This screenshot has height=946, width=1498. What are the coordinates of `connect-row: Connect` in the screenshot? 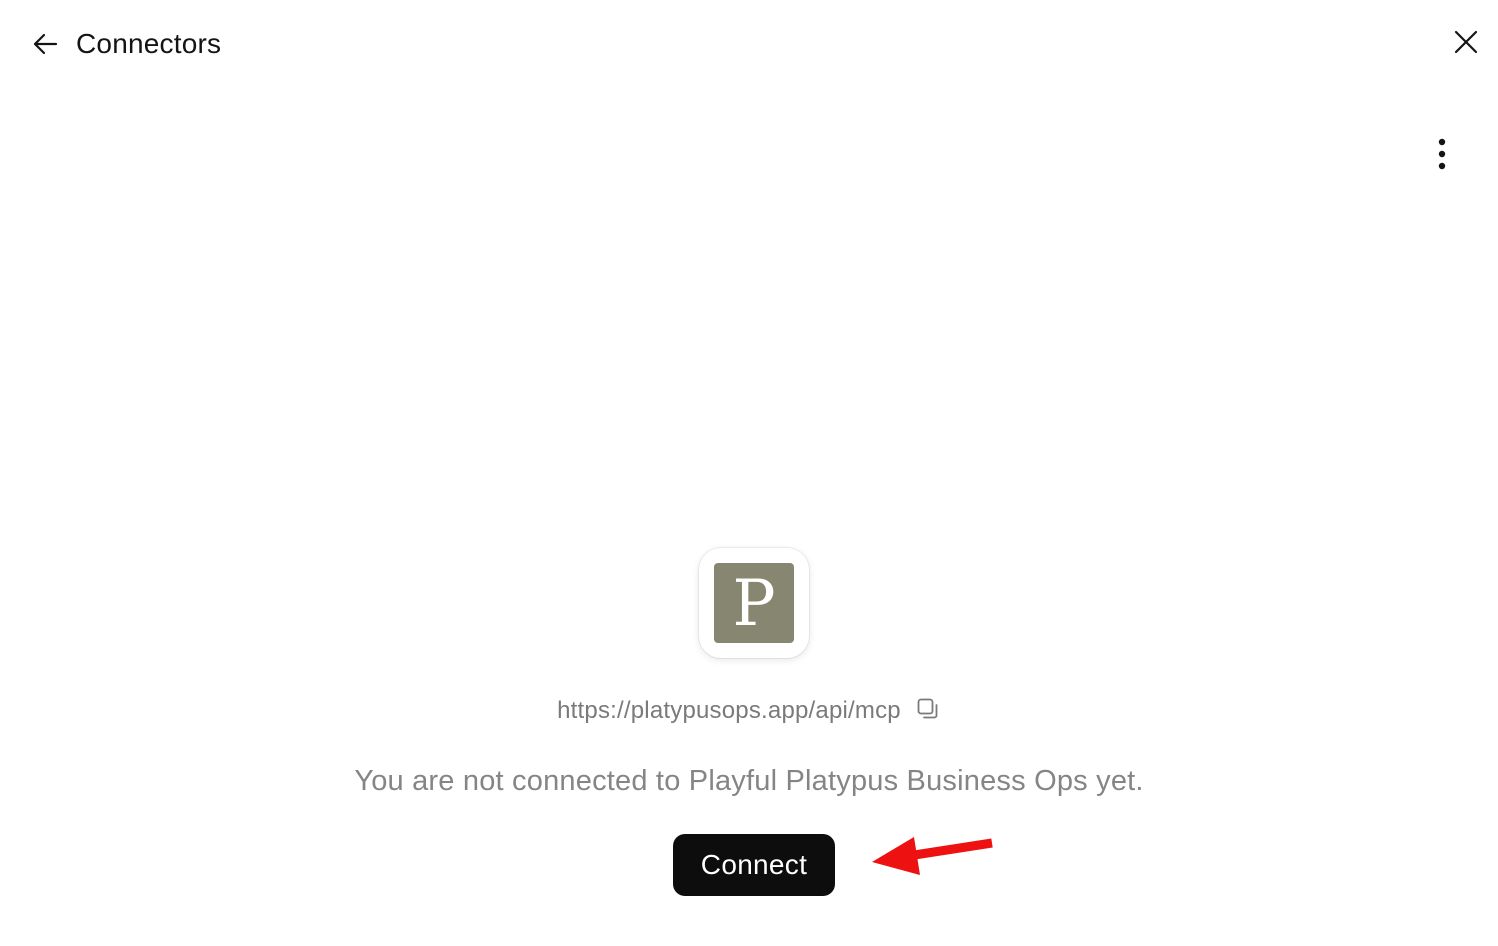 It's located at (749, 866).